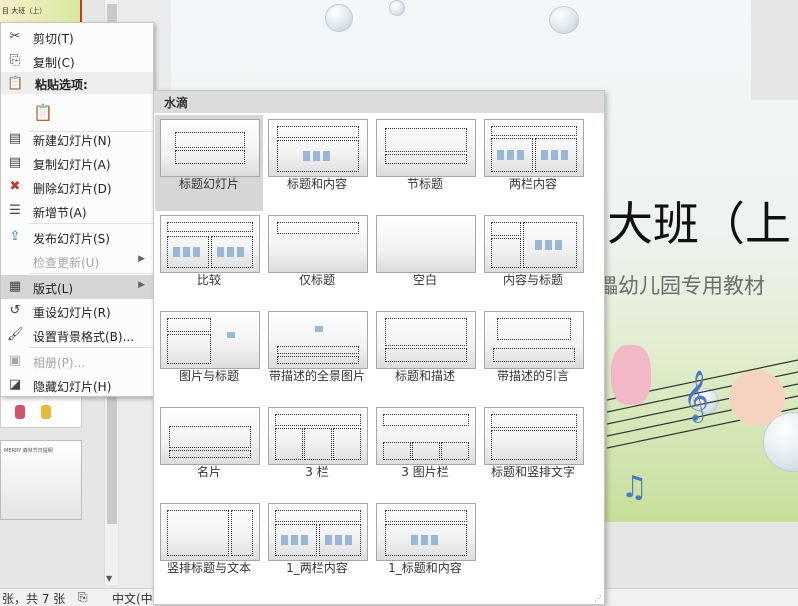  Describe the element at coordinates (317, 355) in the screenshot. I see `layout-panoramic-picture-with-caption: 带描述的全景图片` at that location.